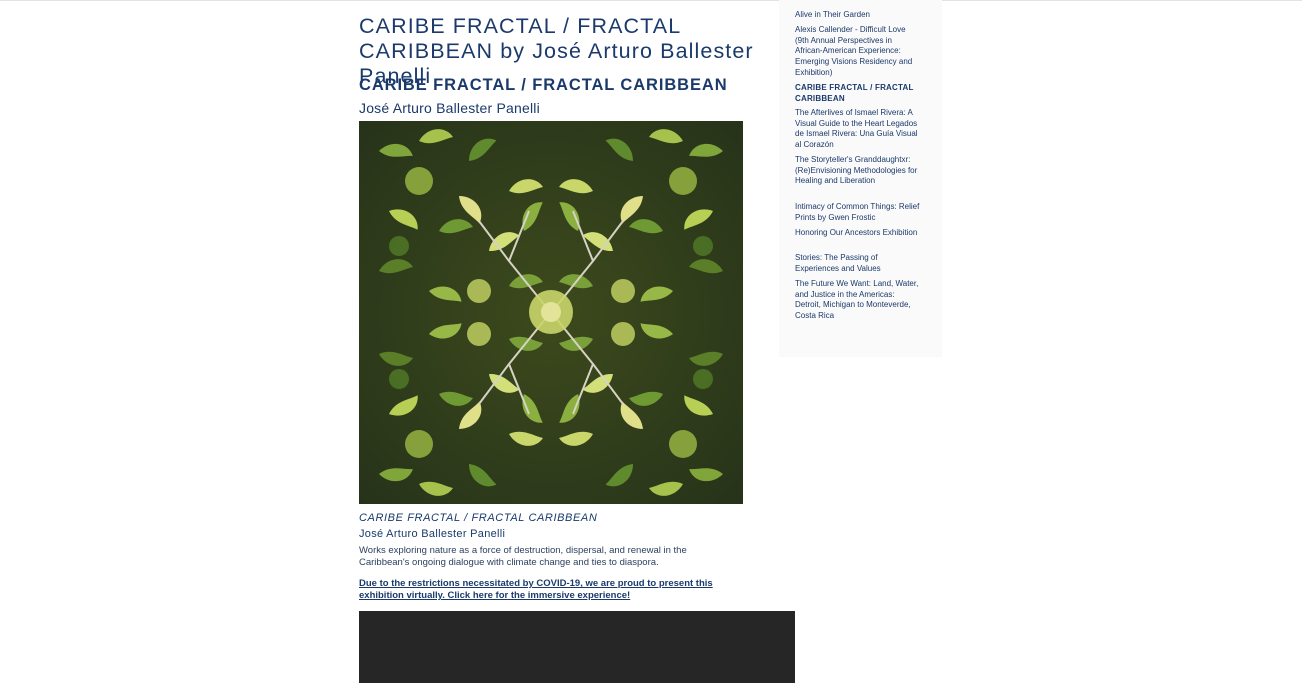 This screenshot has height=683, width=1302. What do you see at coordinates (857, 15) in the screenshot?
I see `sidebar-item-alive-in-their-garden: Alive in Their Garden` at bounding box center [857, 15].